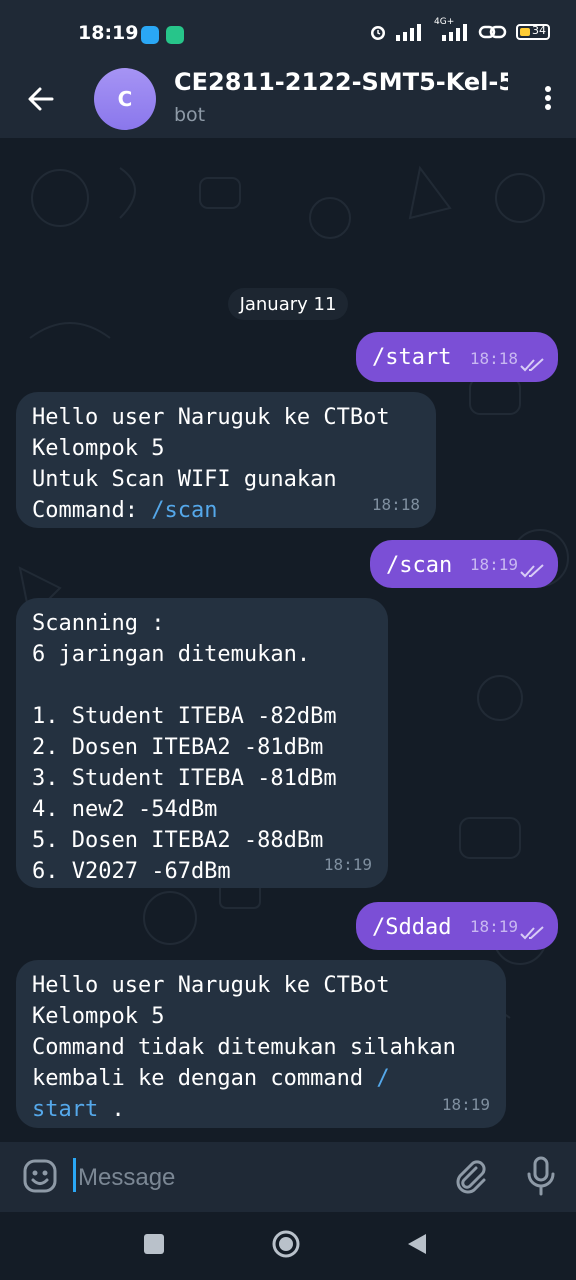  What do you see at coordinates (408, 32) in the screenshot?
I see `signal-icon` at bounding box center [408, 32].